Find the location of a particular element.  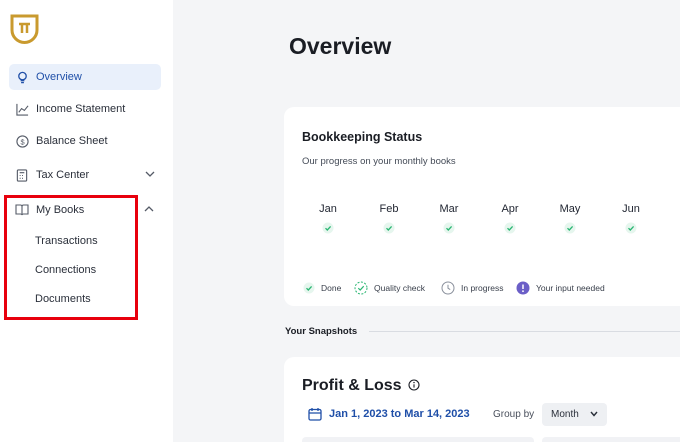

month-label: Apr is located at coordinates (510, 209).